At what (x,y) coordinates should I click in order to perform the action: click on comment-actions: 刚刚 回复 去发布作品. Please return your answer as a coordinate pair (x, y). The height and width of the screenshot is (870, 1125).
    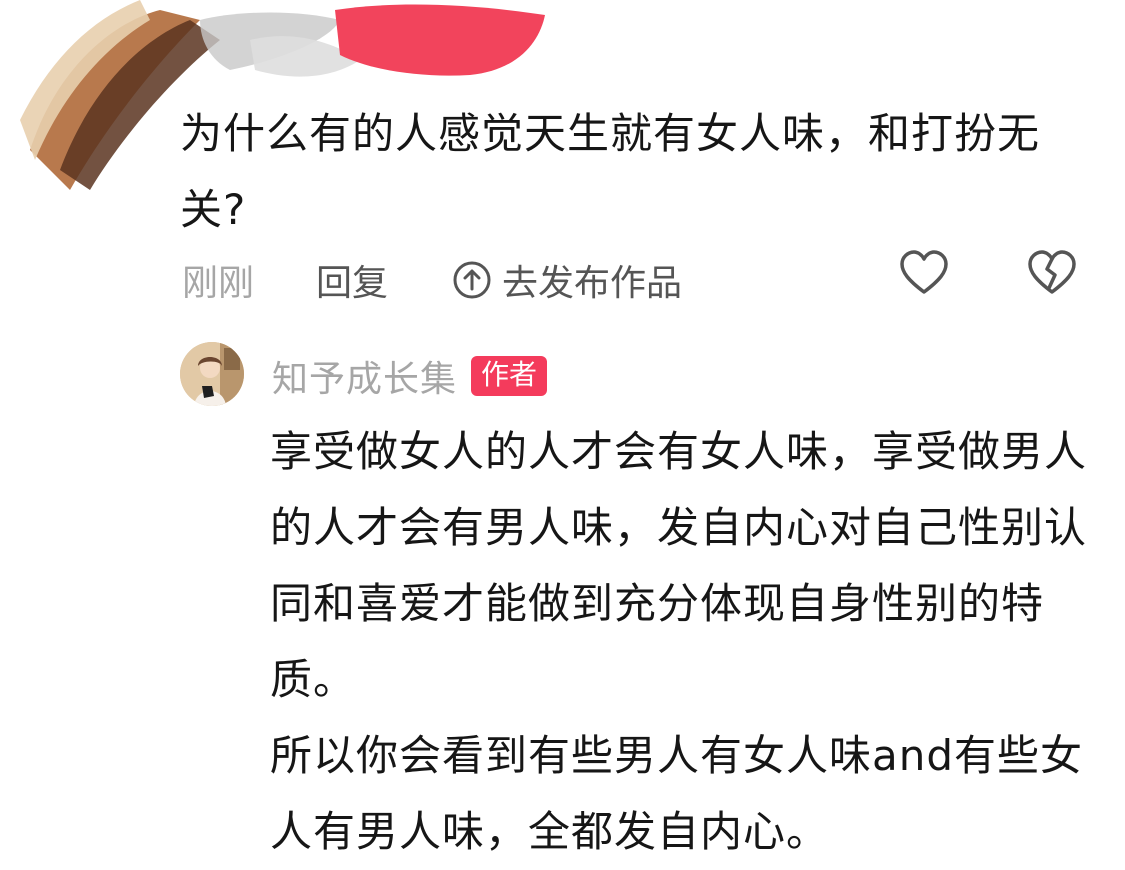
    Looking at the image, I should click on (630, 276).